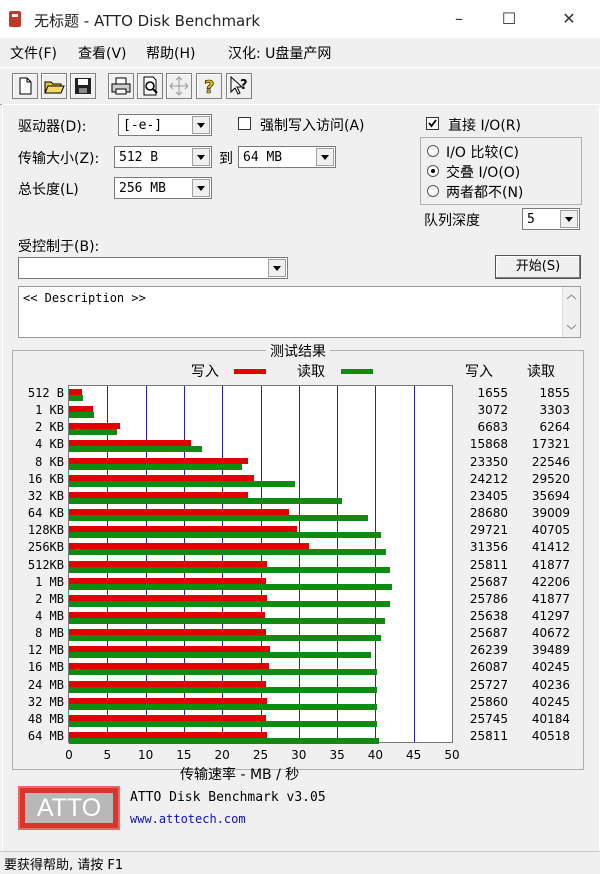 Image resolution: width=600 pixels, height=874 pixels. Describe the element at coordinates (554, 427) in the screenshot. I see `read-value: 6264` at that location.